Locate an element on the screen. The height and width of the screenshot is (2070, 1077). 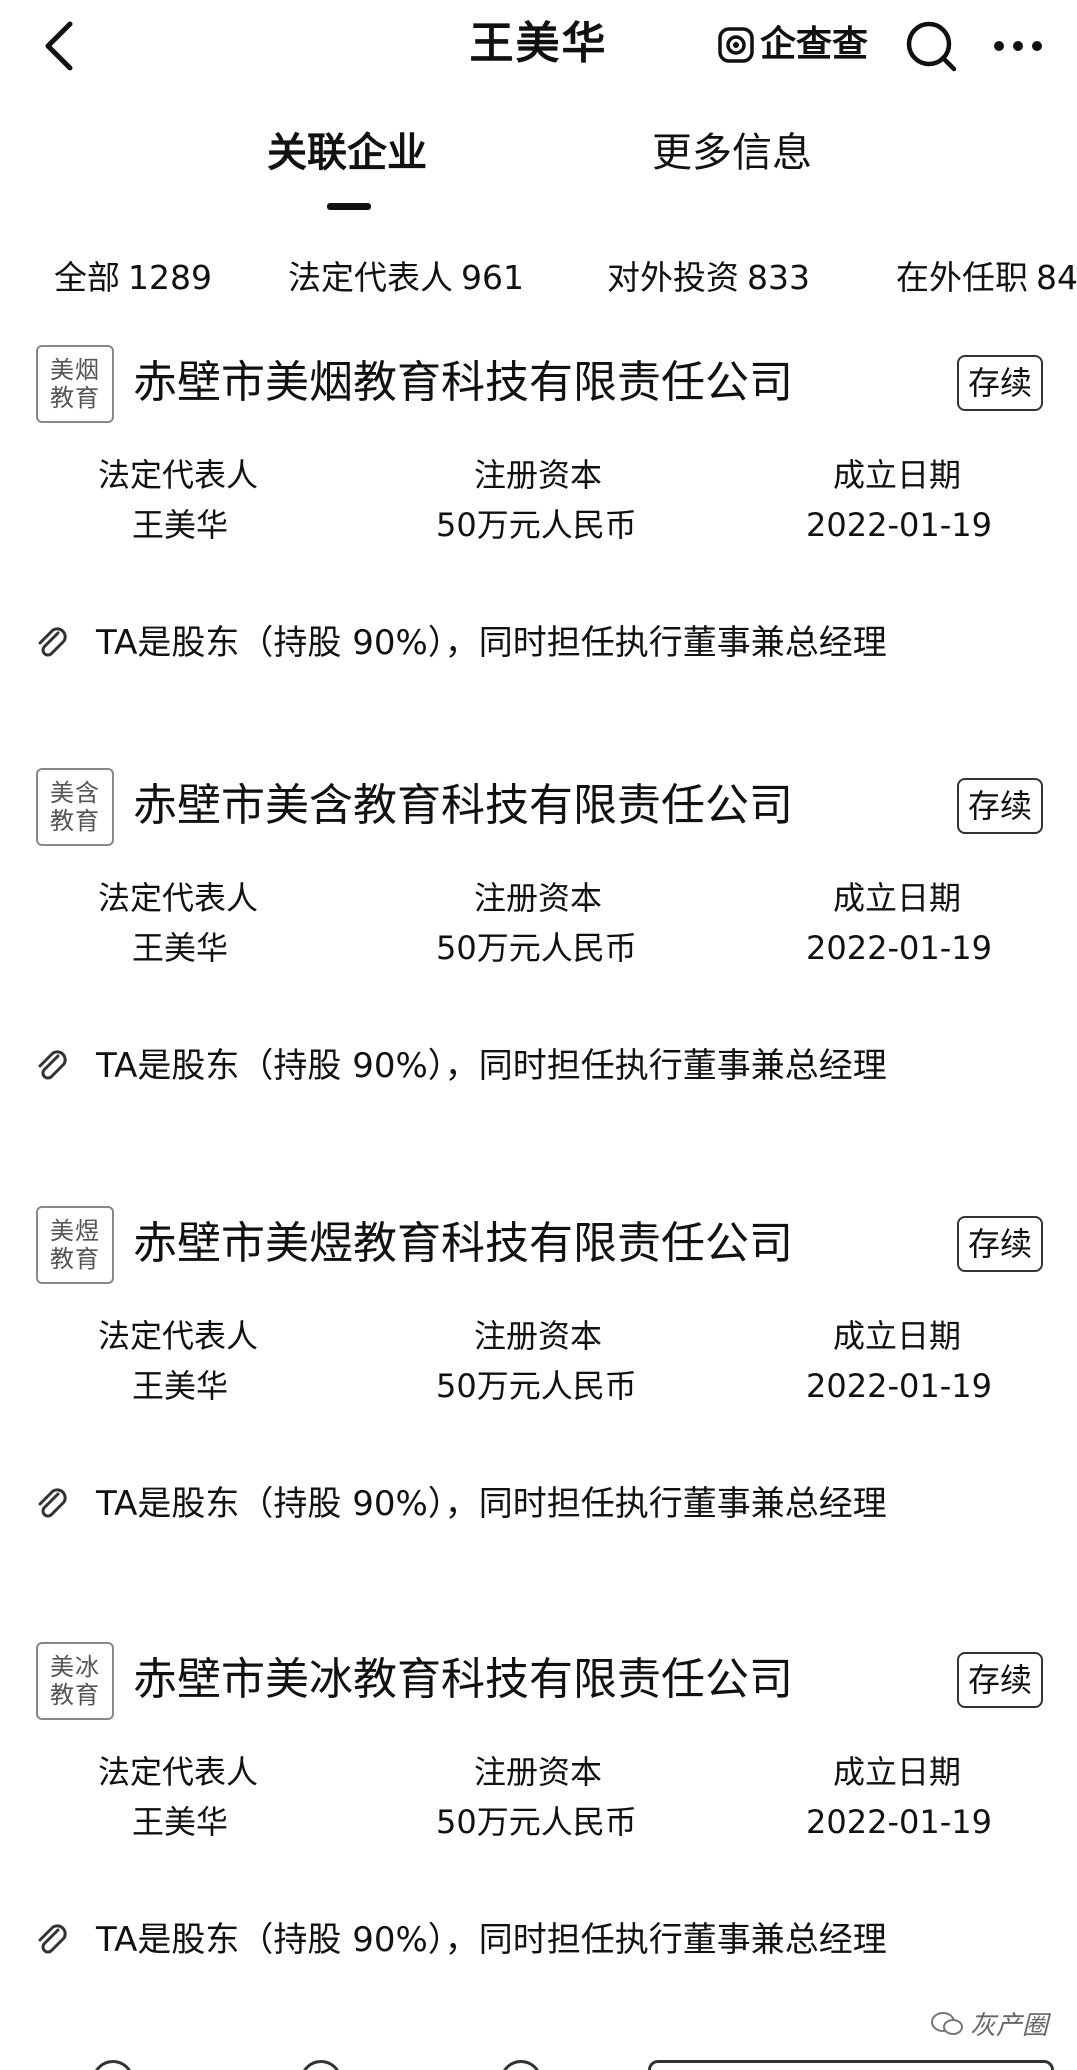
filter-positions: 在外任职 84 is located at coordinates (986, 278).